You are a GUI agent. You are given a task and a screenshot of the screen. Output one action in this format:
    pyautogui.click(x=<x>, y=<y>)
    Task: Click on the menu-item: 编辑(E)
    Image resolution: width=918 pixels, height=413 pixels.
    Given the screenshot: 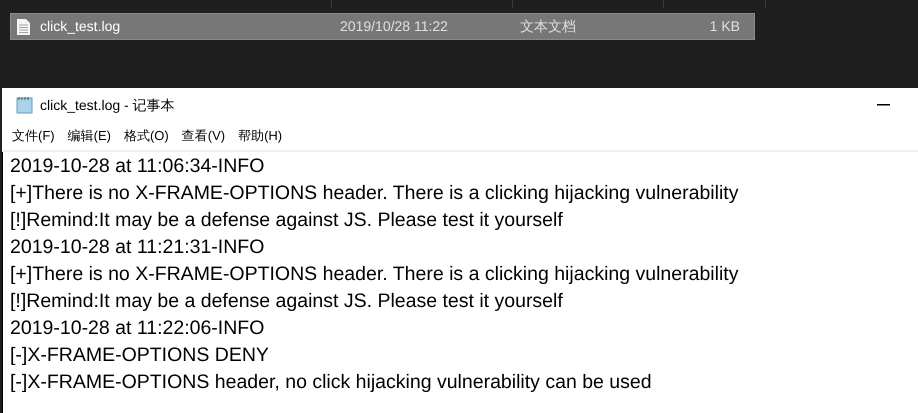 What is the action you would take?
    pyautogui.click(x=89, y=136)
    